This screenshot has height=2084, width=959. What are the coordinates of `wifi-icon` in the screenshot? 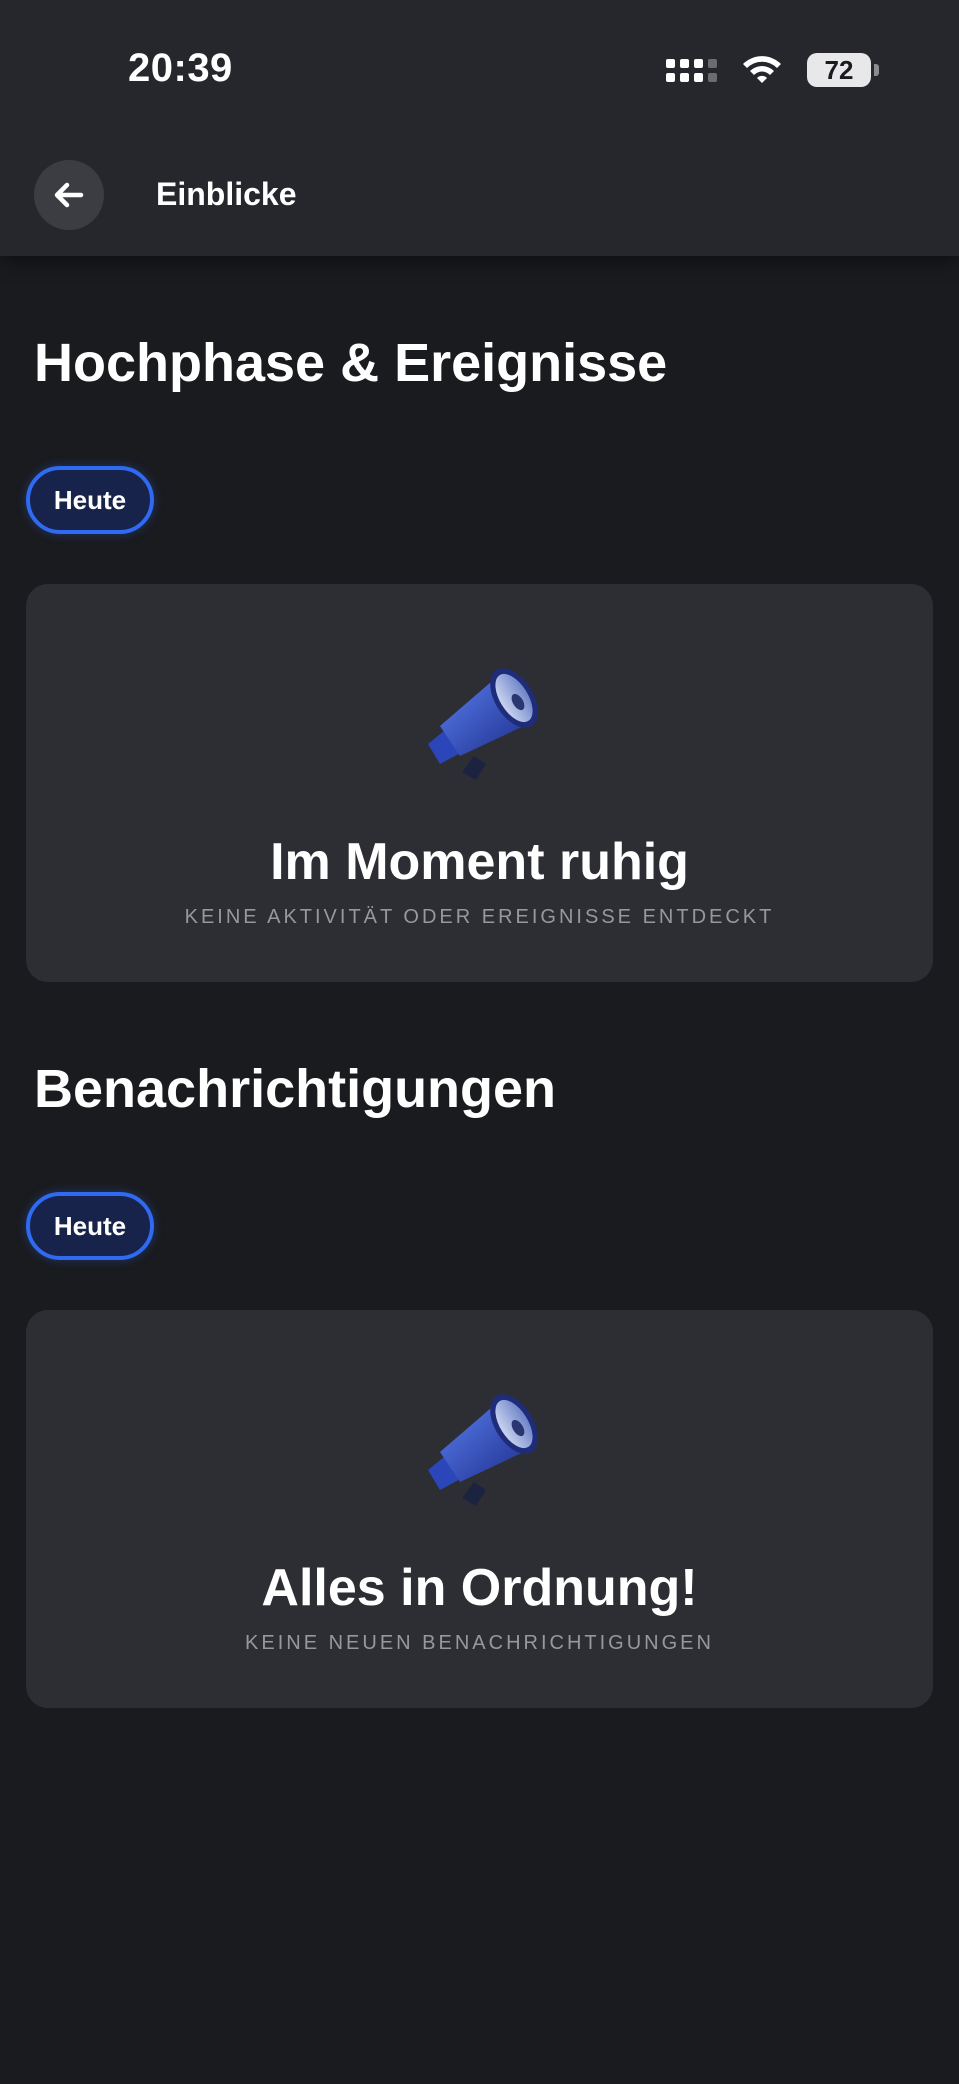 It's located at (762, 69).